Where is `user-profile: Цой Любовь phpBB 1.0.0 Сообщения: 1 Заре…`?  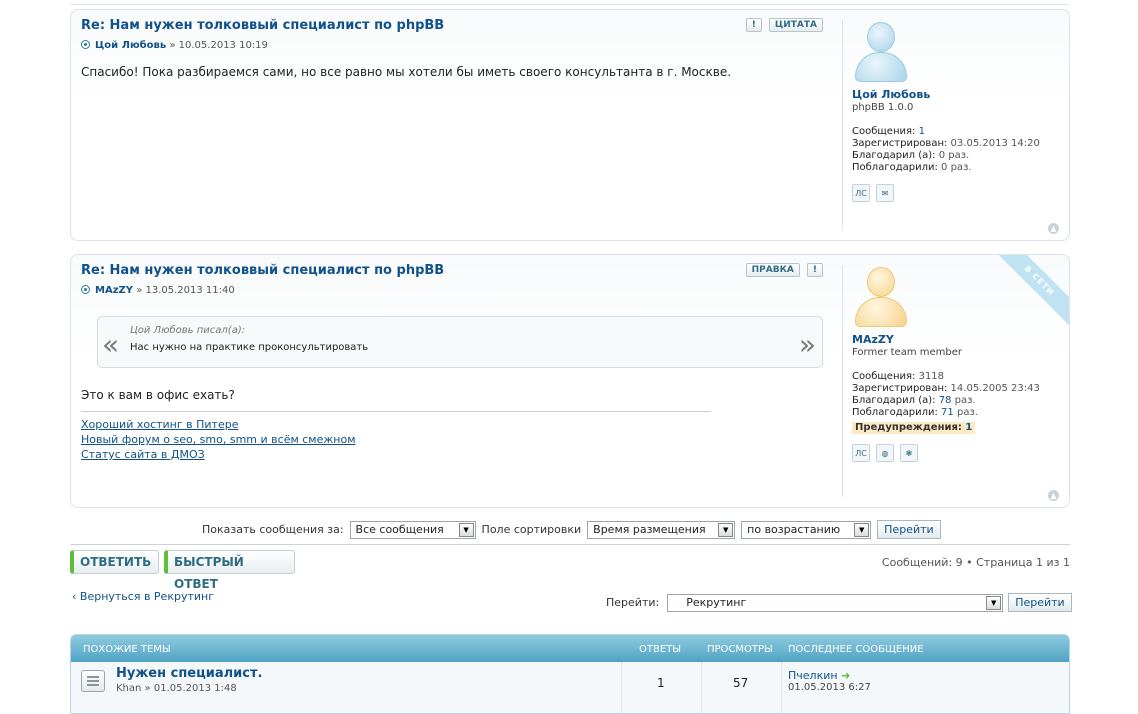 user-profile: Цой Любовь phpBB 1.0.0 Сообщения: 1 Заре… is located at coordinates (955, 125).